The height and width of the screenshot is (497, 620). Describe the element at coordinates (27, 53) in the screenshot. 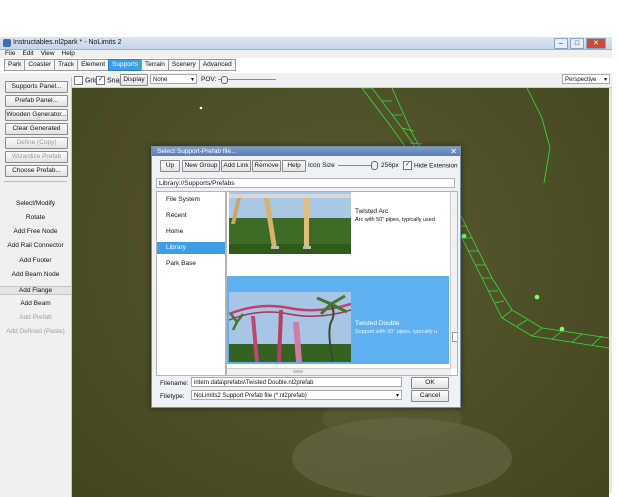

I see `menu-edit: Edit` at that location.